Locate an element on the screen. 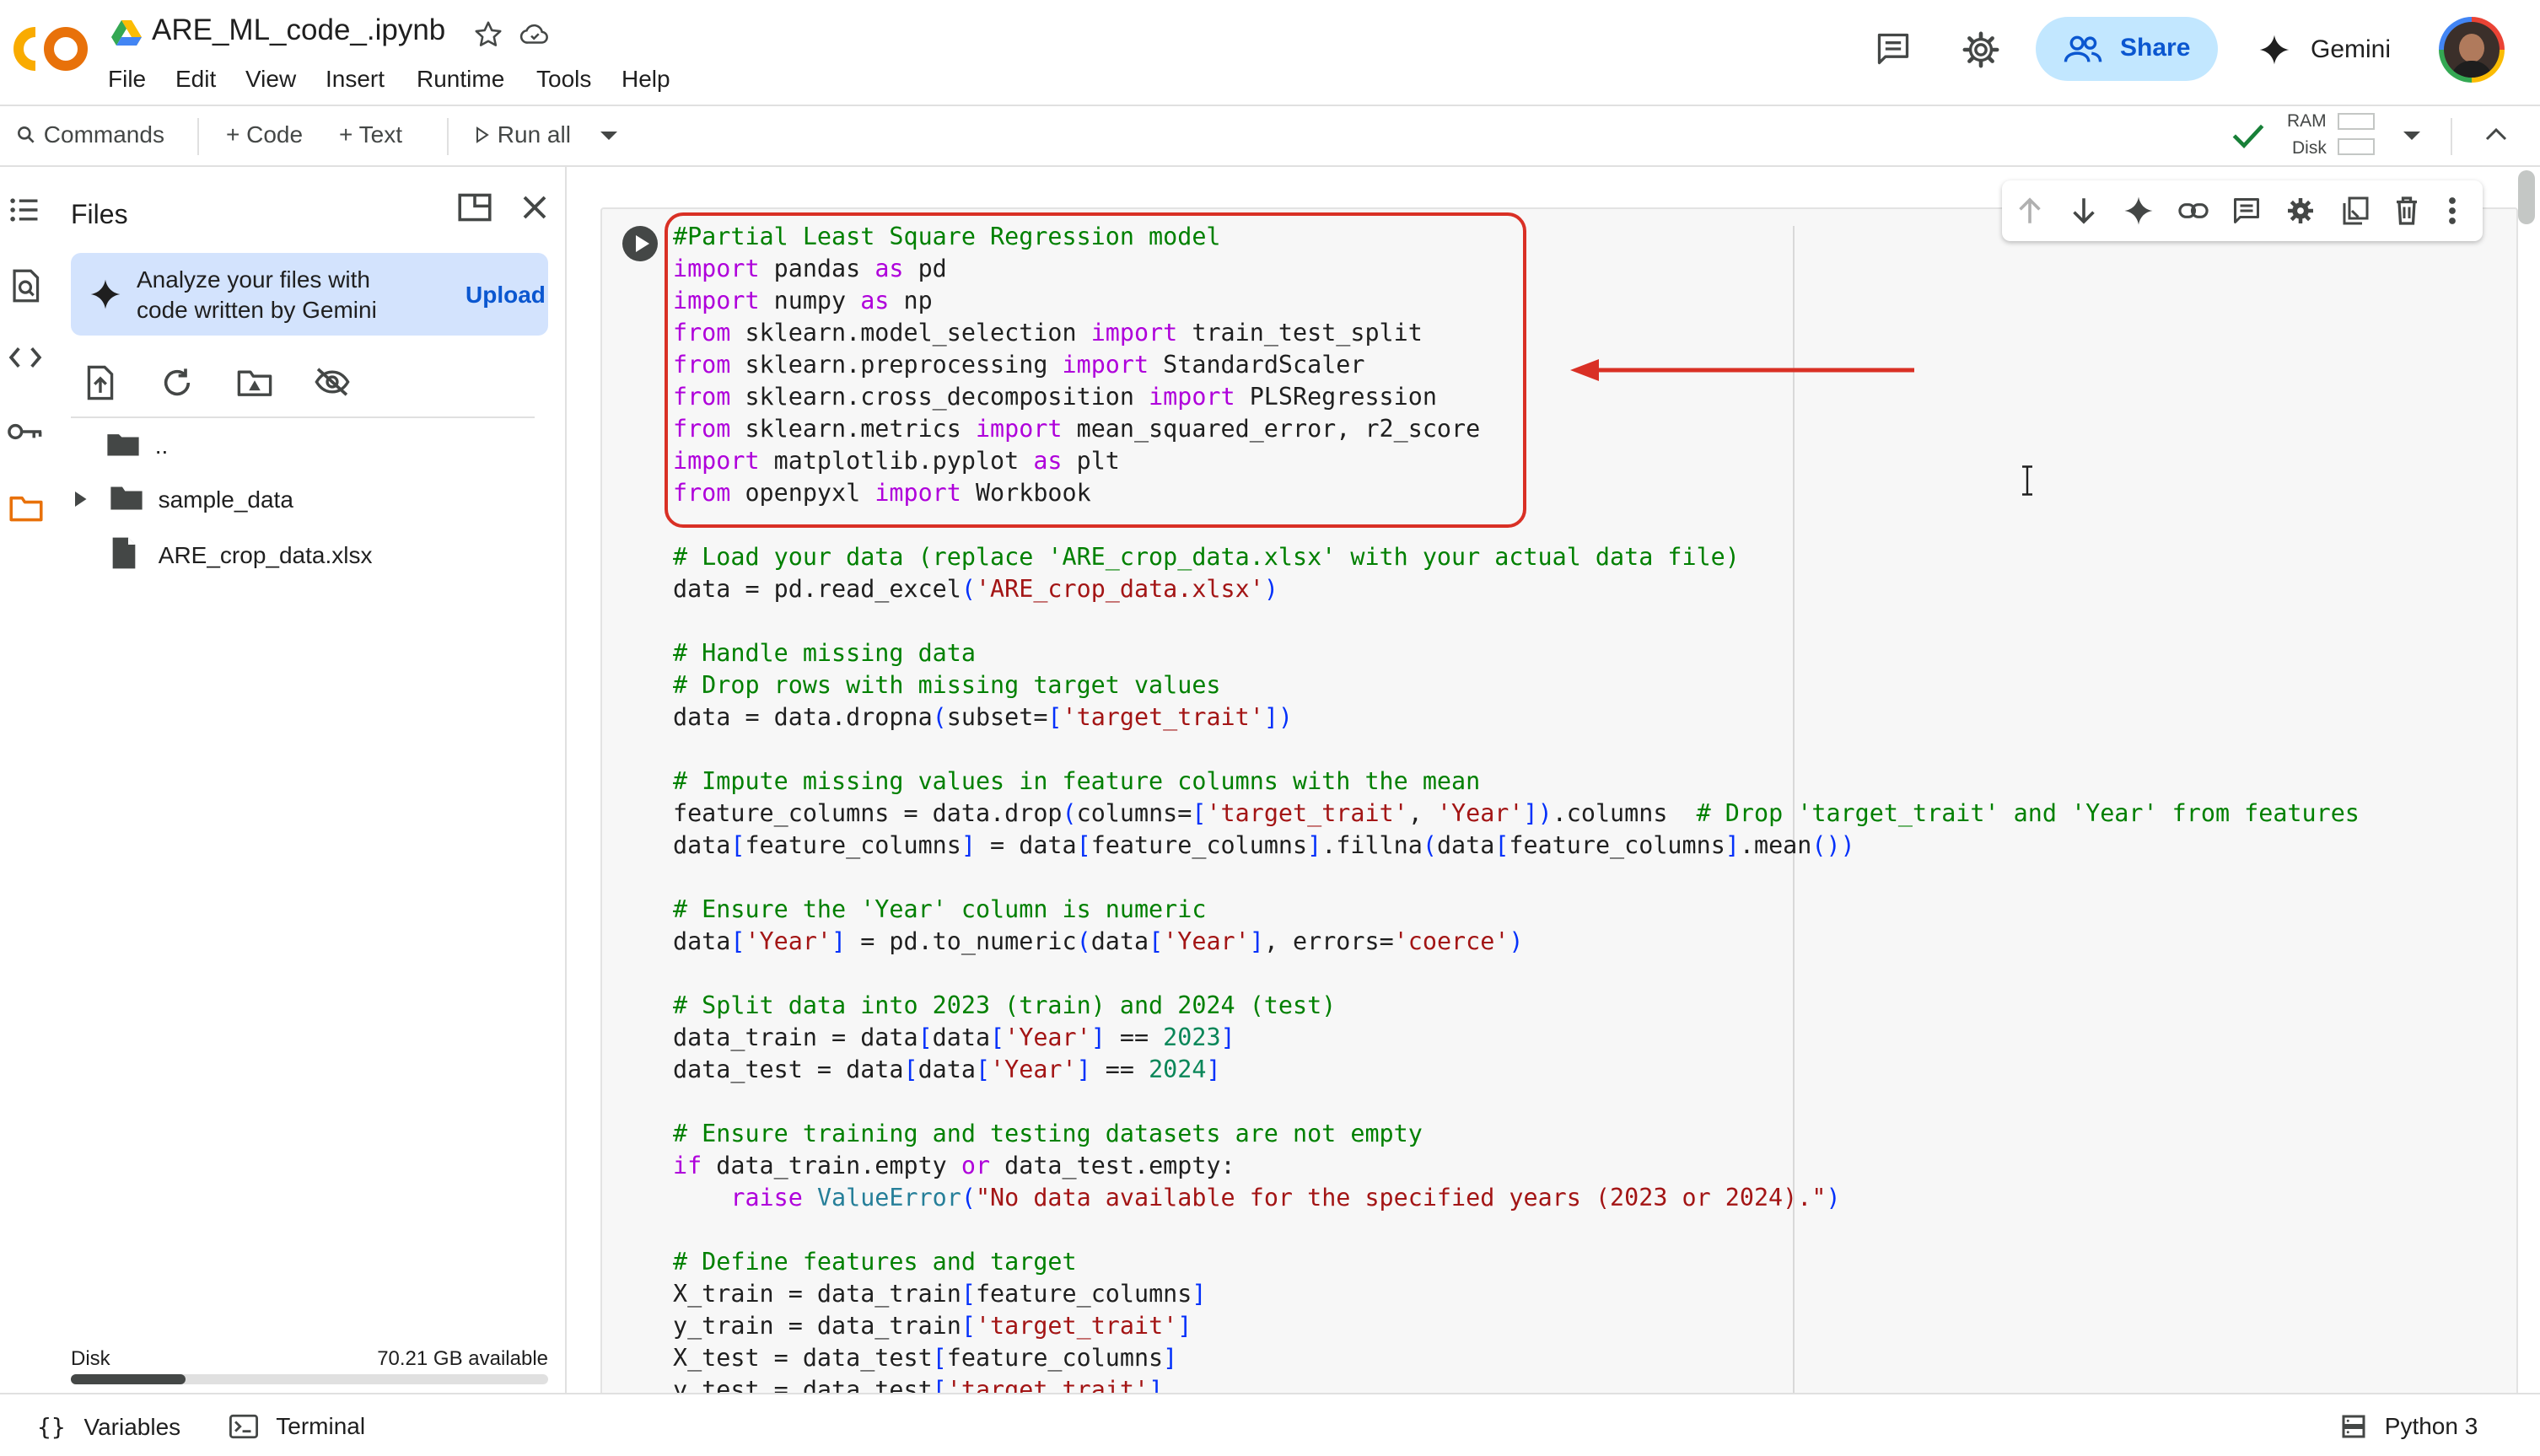  refresh-icon is located at coordinates (177, 383).